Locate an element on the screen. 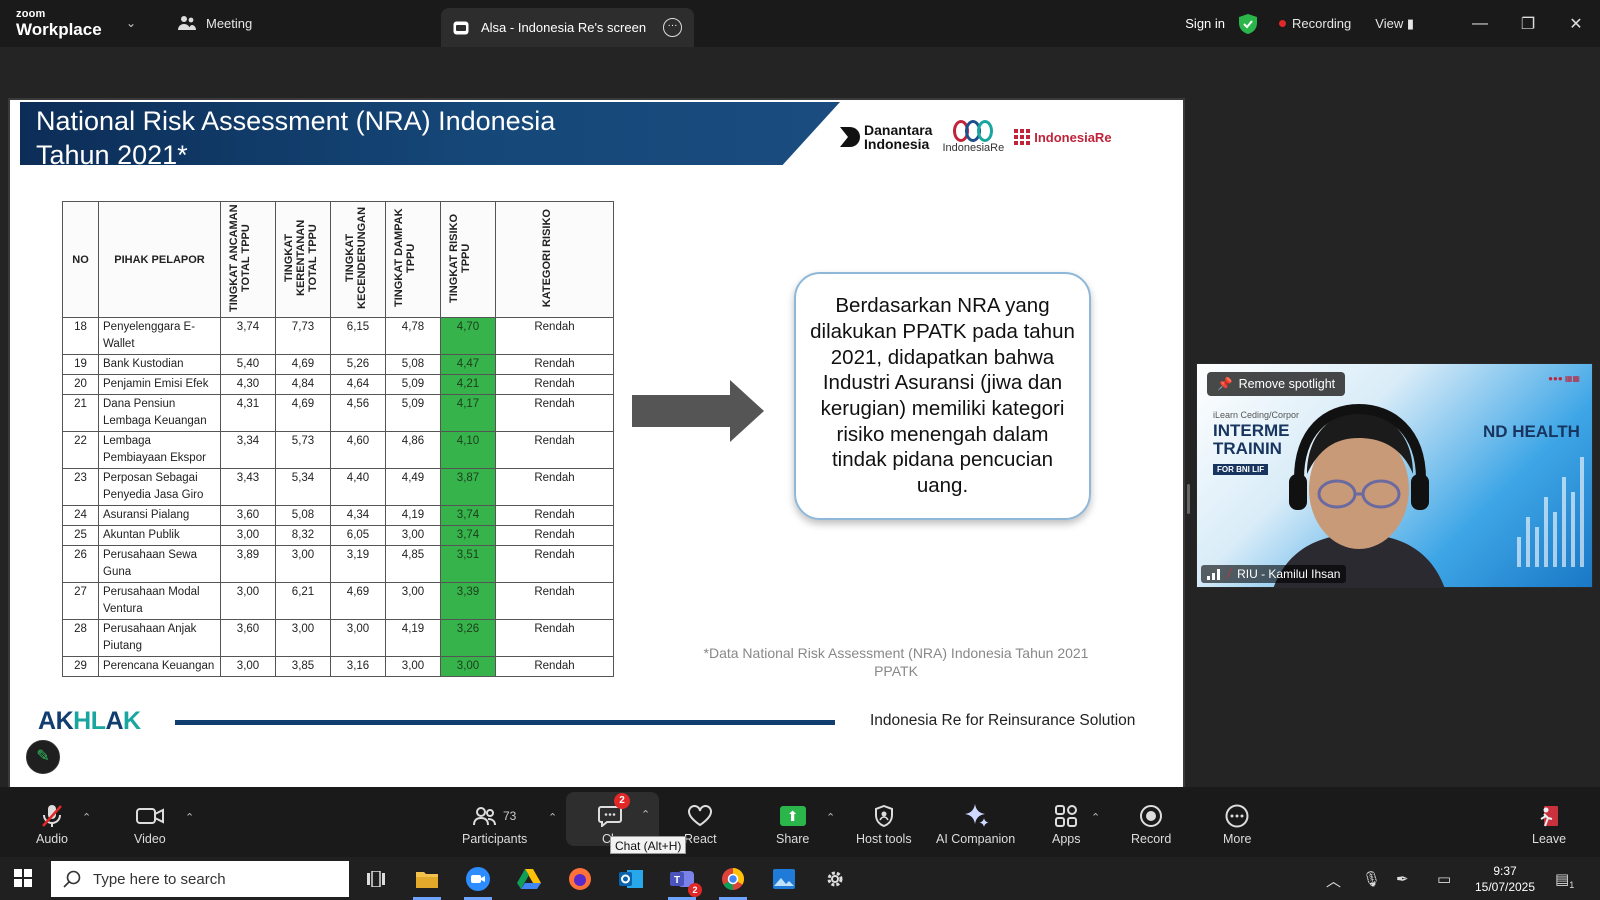 Image resolution: width=1600 pixels, height=900 pixels. brand-top: zoom is located at coordinates (31, 14).